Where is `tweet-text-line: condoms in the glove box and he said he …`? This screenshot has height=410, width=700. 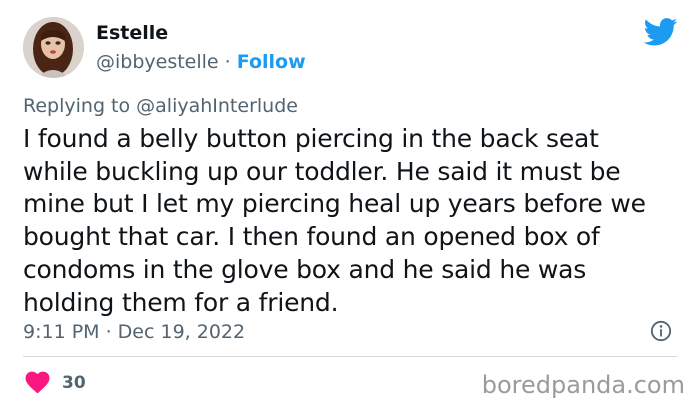 tweet-text-line: condoms in the glove box and he said he … is located at coordinates (305, 269).